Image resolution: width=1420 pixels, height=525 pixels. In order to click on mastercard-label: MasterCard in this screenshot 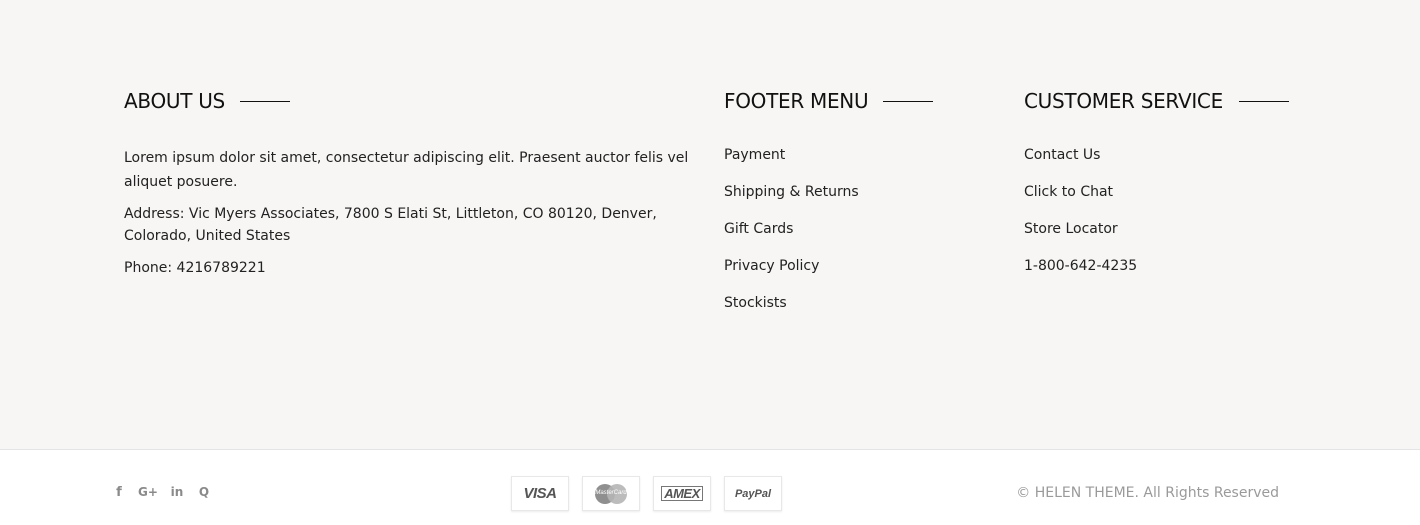, I will do `click(611, 492)`.